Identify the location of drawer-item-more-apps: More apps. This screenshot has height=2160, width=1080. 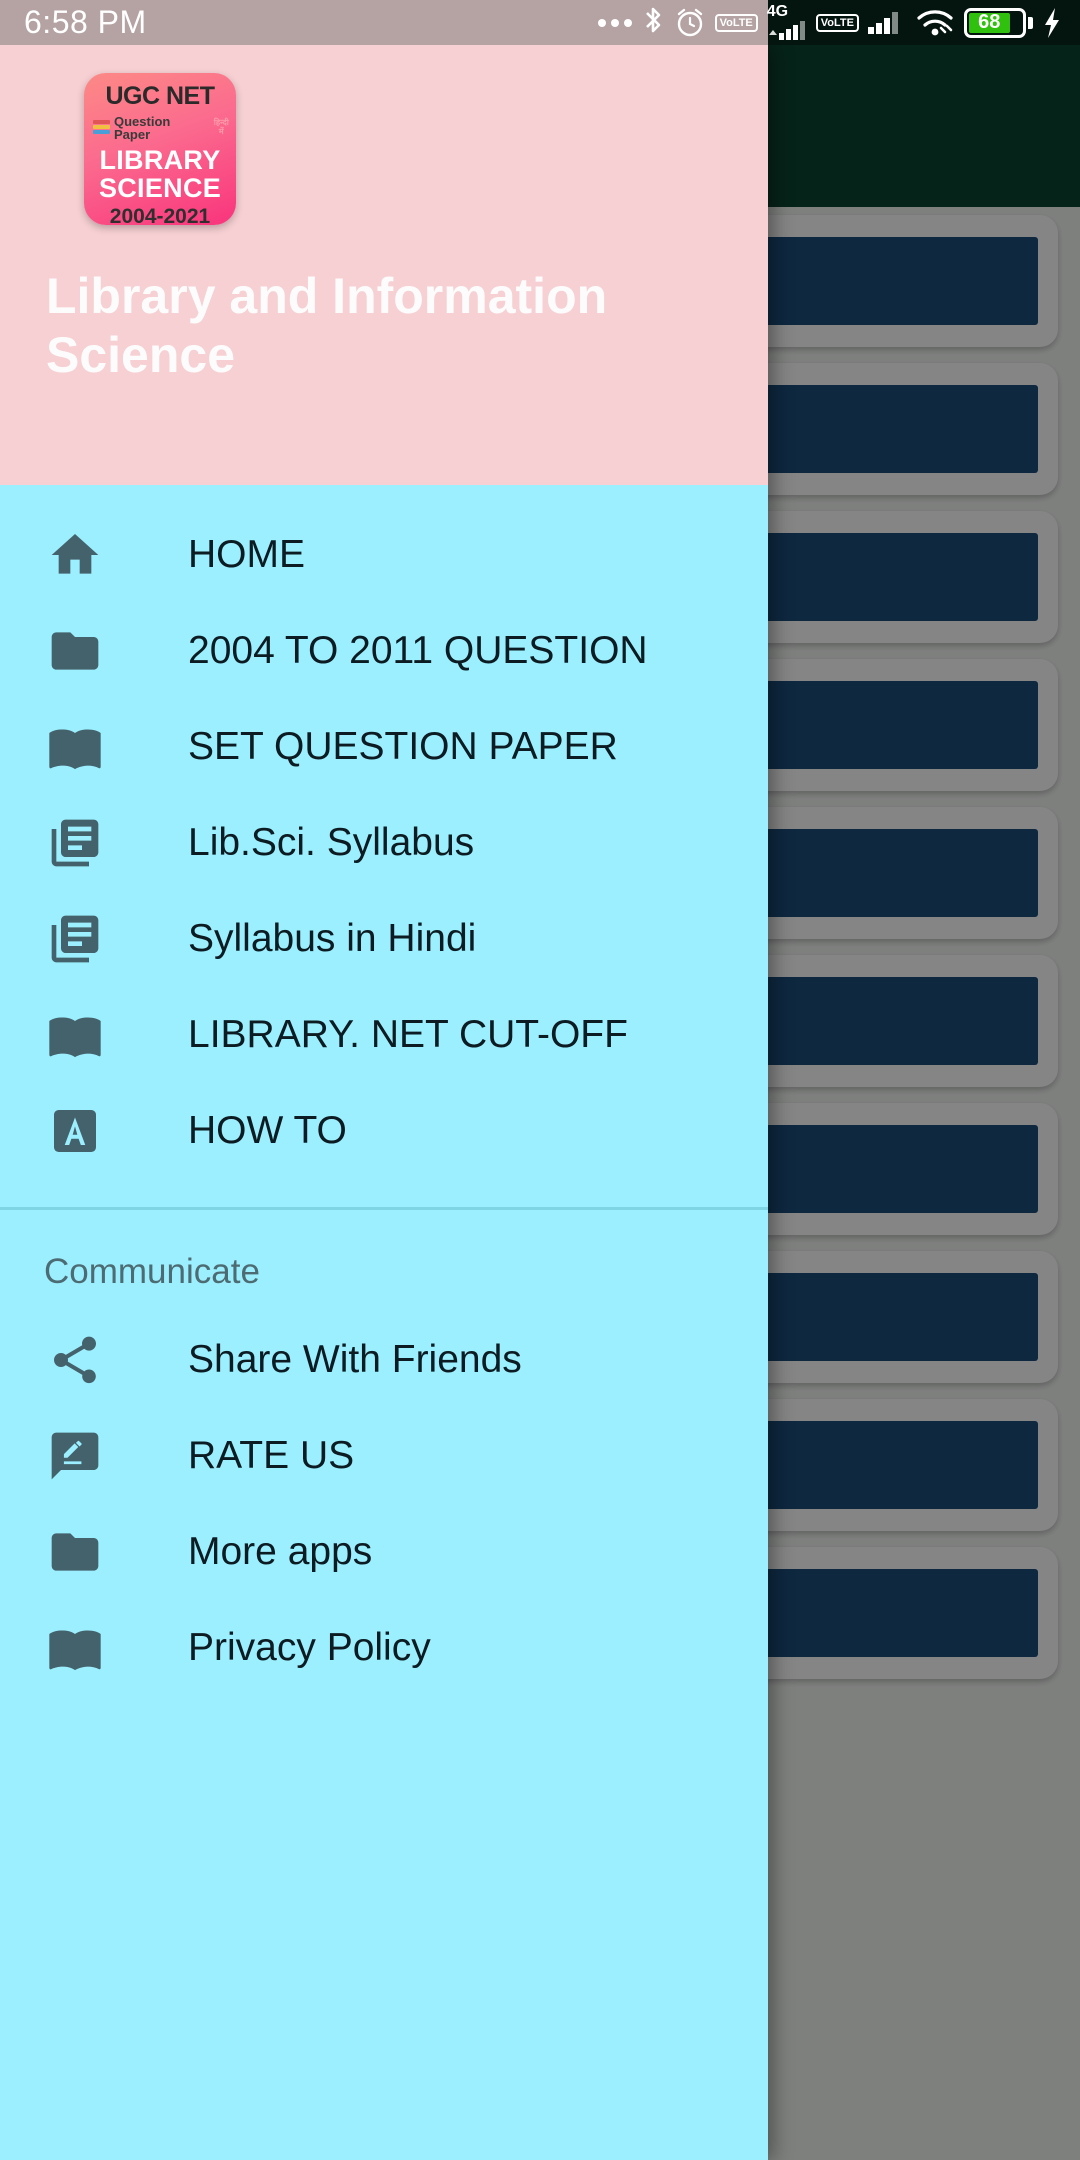
(384, 1552).